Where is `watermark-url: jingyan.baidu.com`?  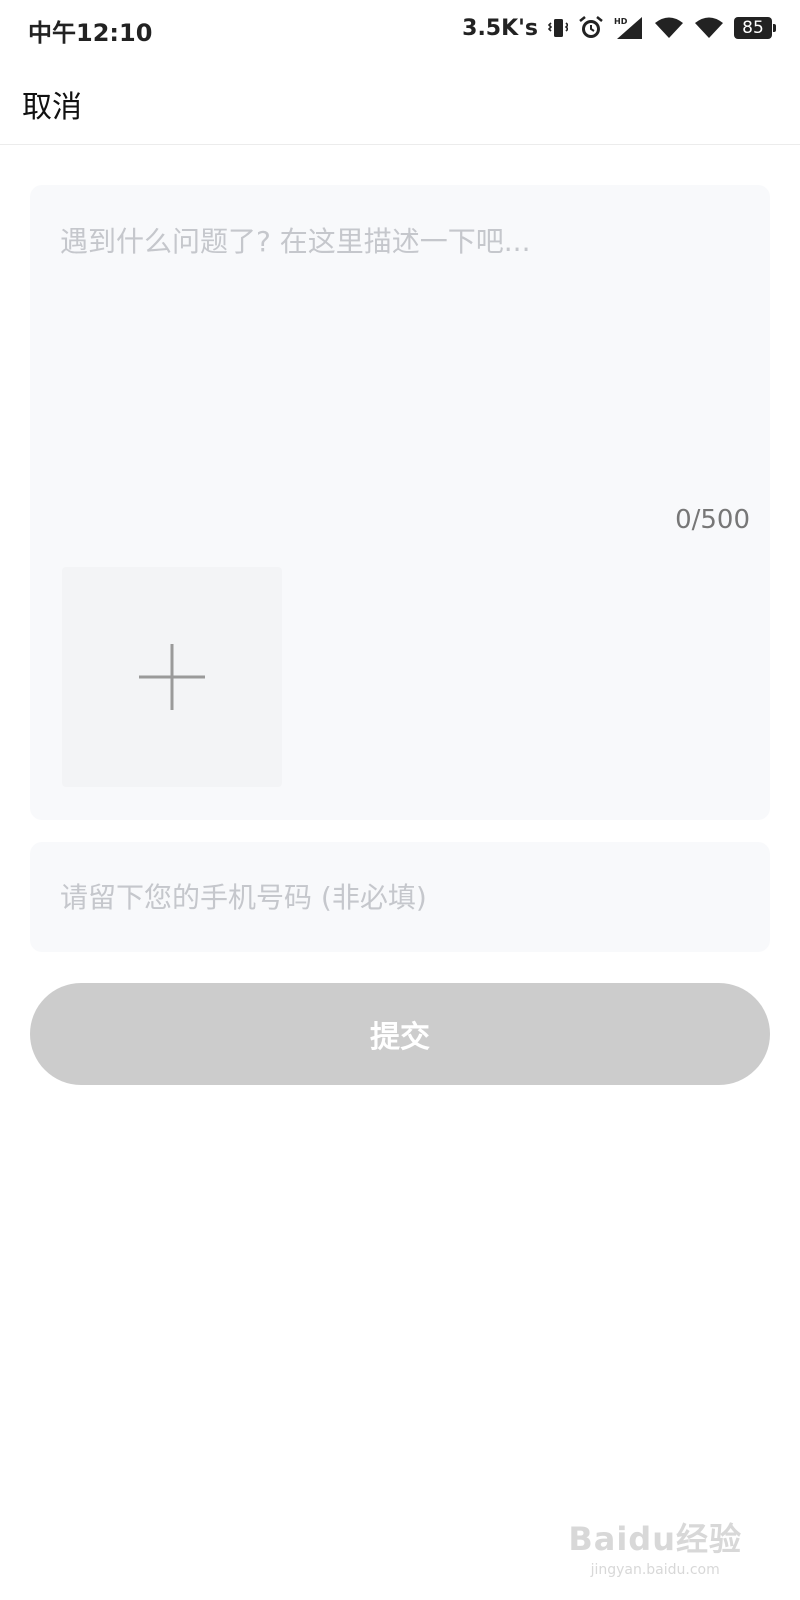
watermark-url: jingyan.baidu.com is located at coordinates (655, 1570).